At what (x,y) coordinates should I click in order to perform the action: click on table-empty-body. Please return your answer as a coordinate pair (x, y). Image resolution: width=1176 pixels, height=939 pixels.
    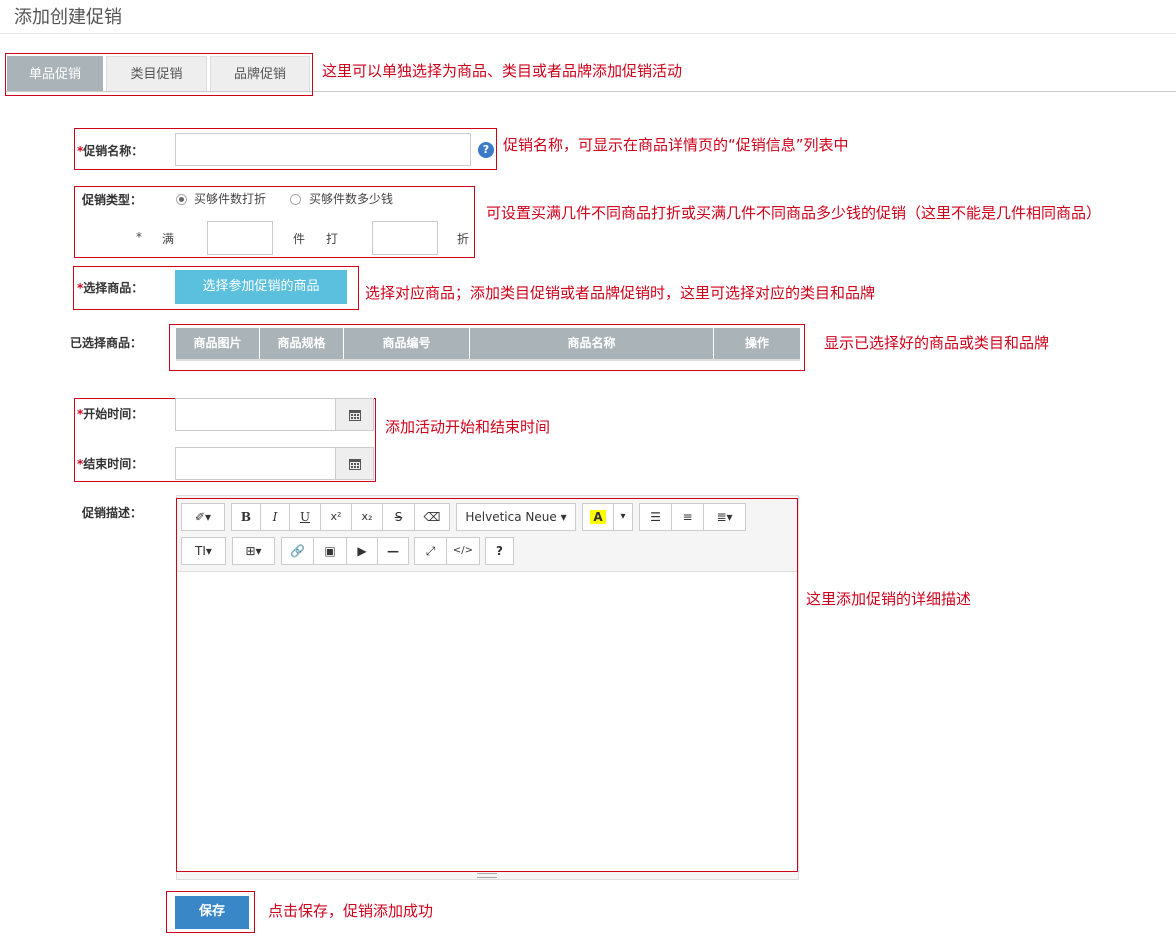
    Looking at the image, I should click on (488, 360).